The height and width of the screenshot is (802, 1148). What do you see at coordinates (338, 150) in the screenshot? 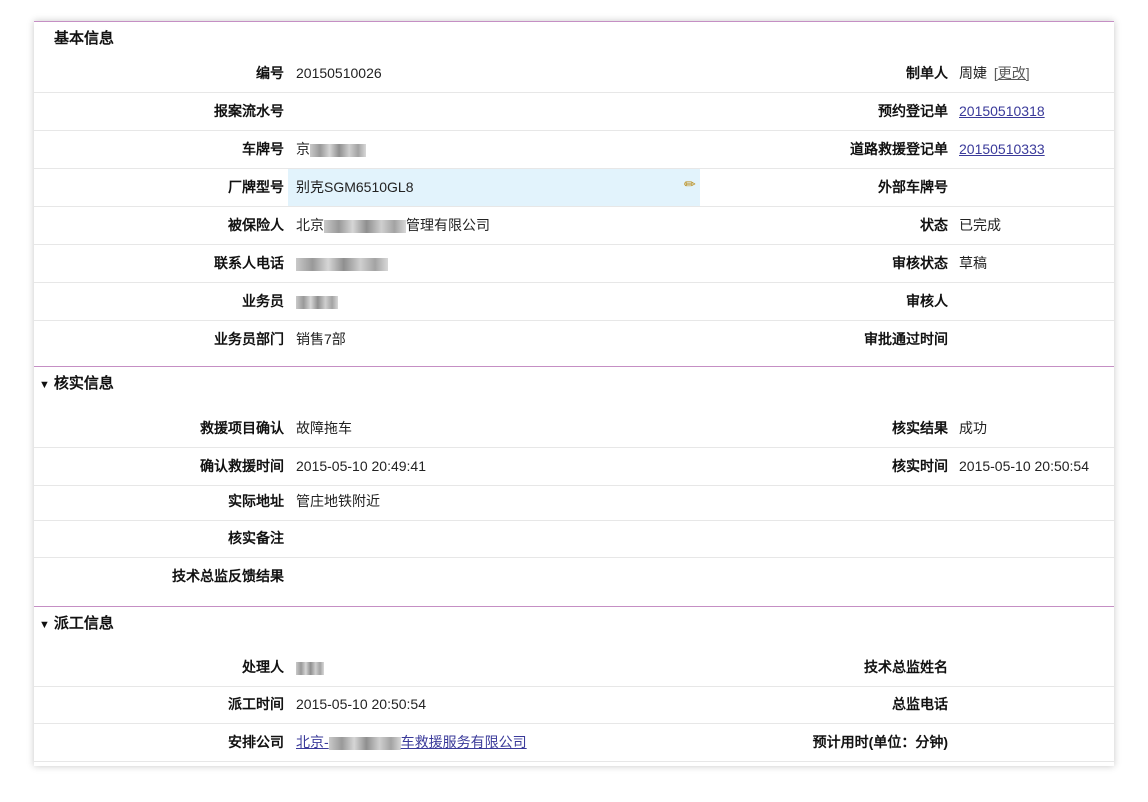
I see `plate-redacted` at bounding box center [338, 150].